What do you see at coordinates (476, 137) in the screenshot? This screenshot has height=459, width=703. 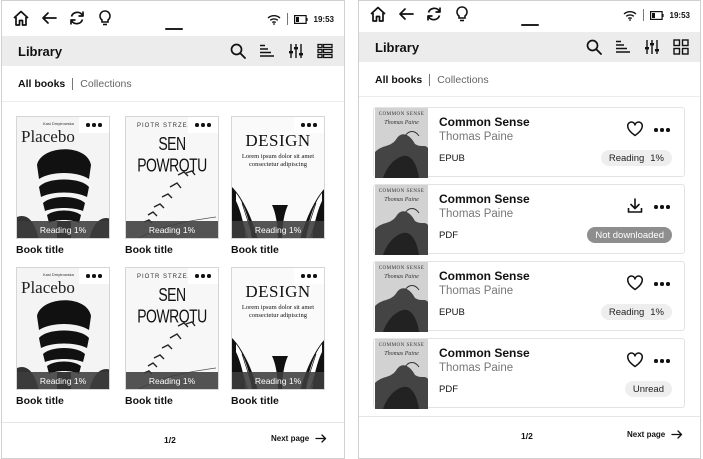 I see `book-author: Thomas Paine` at bounding box center [476, 137].